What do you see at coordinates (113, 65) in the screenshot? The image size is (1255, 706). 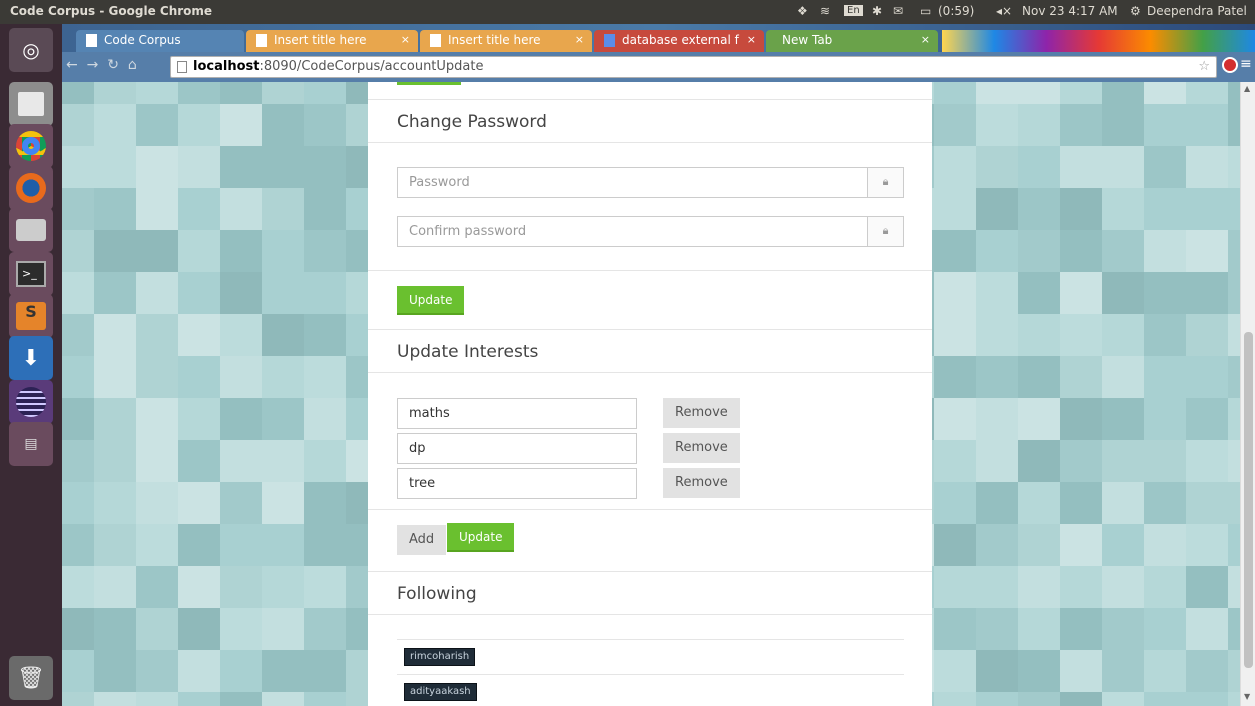 I see `reload-icon: ↻` at bounding box center [113, 65].